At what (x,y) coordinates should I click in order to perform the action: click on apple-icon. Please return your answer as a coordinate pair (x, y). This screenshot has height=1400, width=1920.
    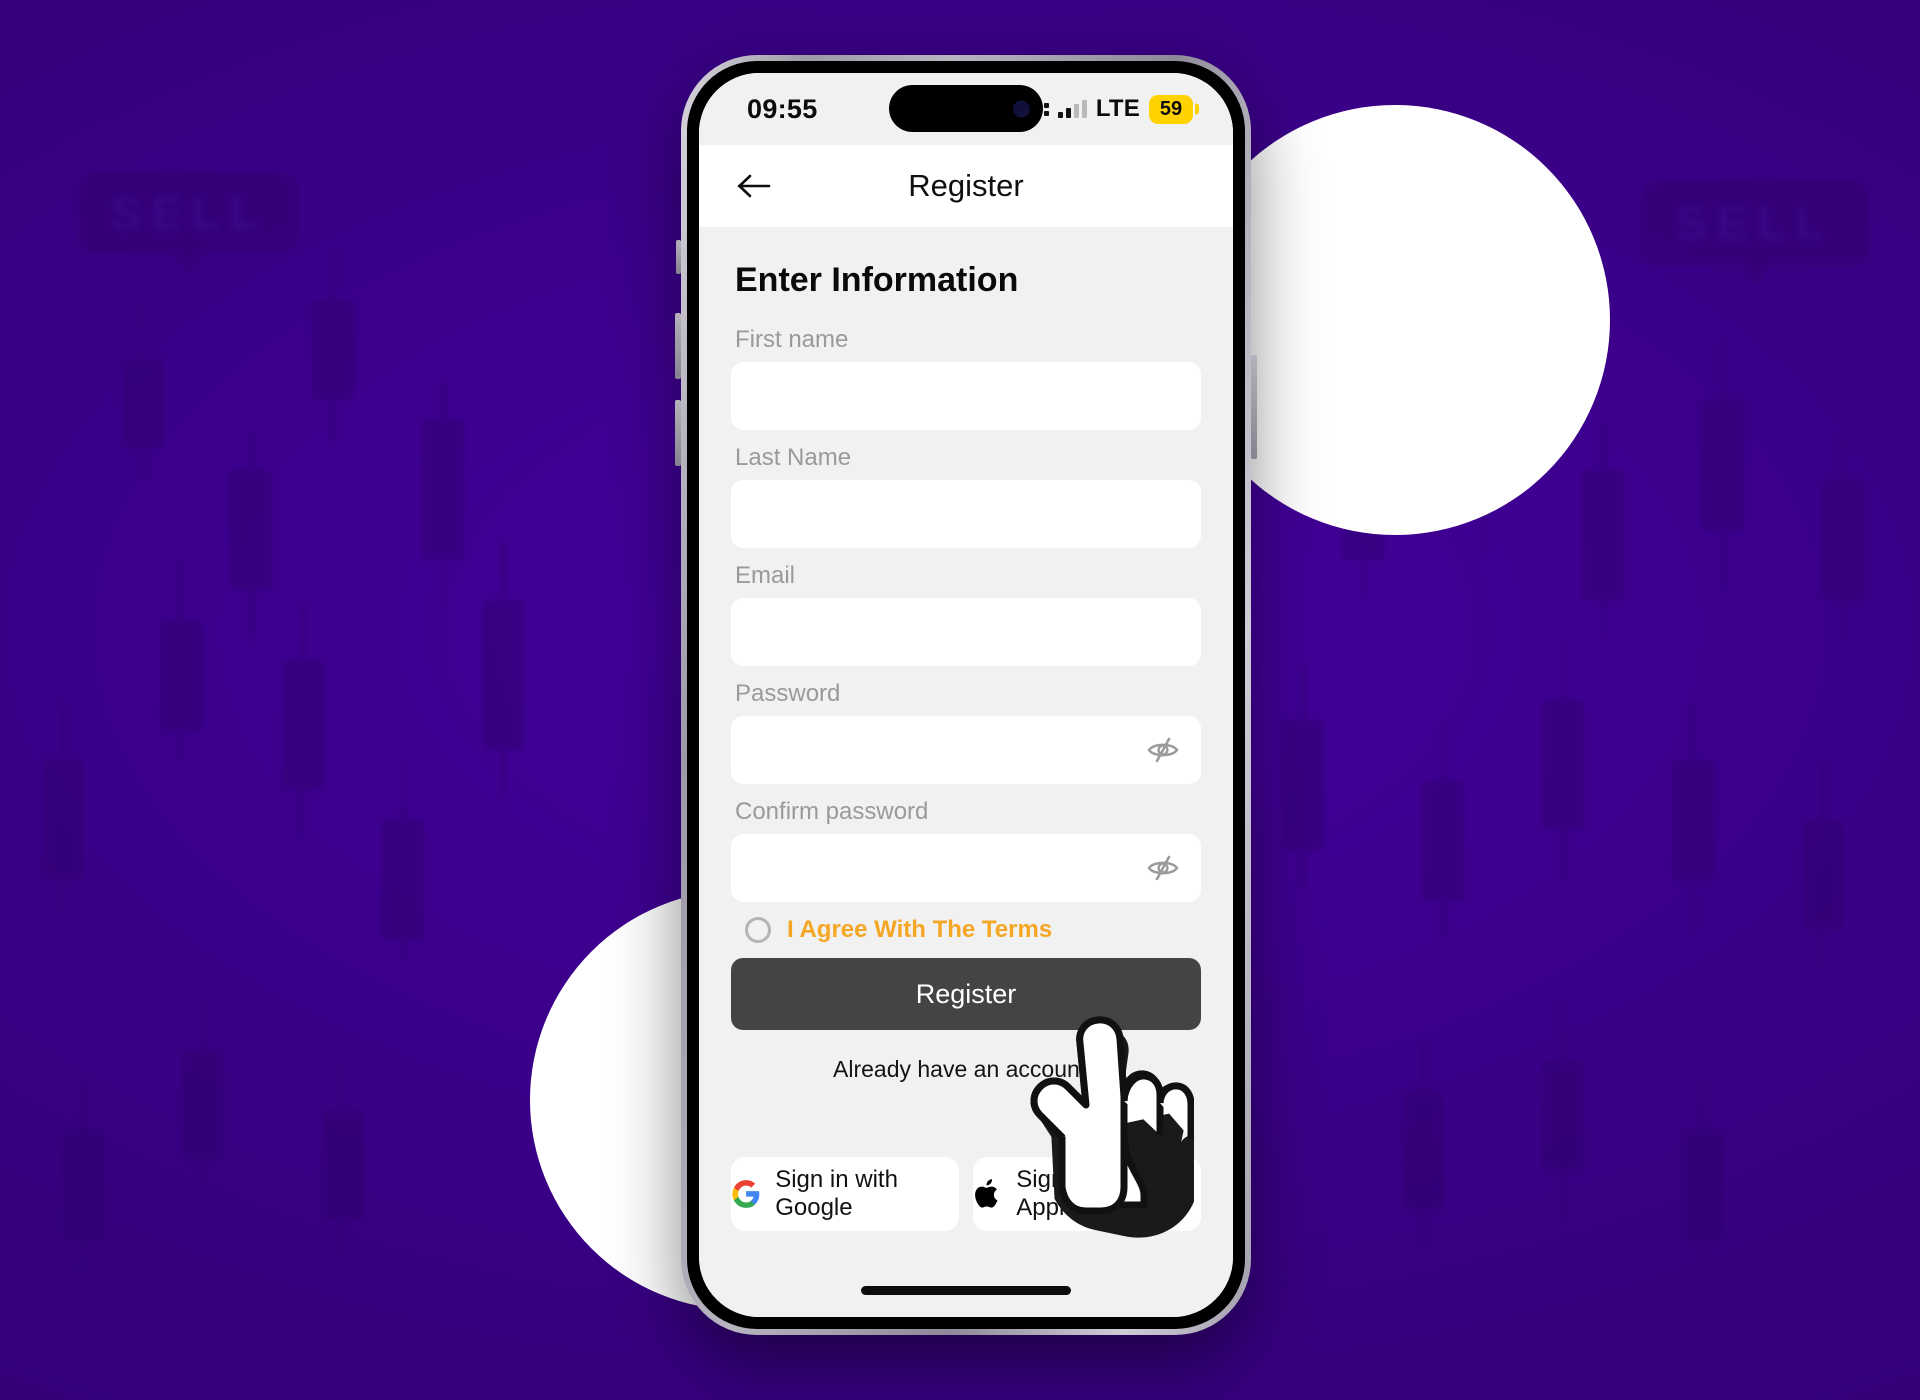
    Looking at the image, I should click on (986, 1193).